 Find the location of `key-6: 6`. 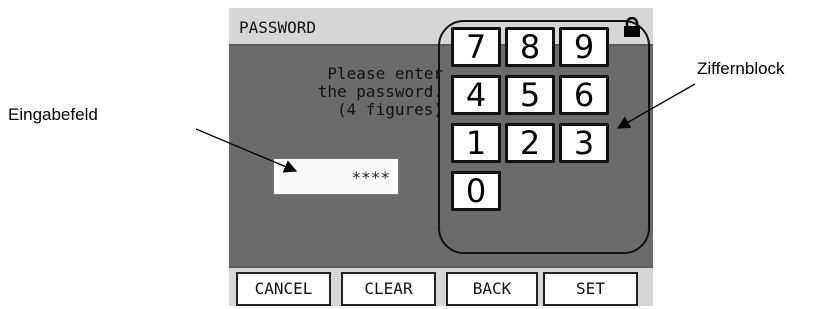

key-6: 6 is located at coordinates (584, 95).